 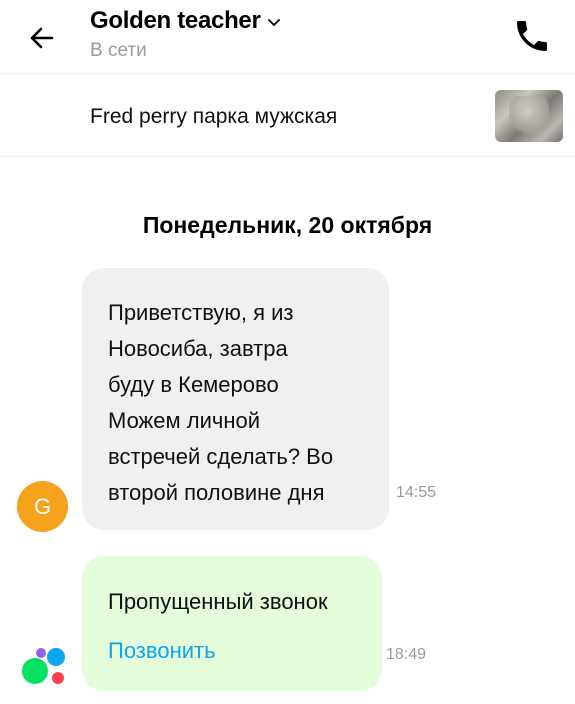 What do you see at coordinates (118, 50) in the screenshot?
I see `online-status: В сети` at bounding box center [118, 50].